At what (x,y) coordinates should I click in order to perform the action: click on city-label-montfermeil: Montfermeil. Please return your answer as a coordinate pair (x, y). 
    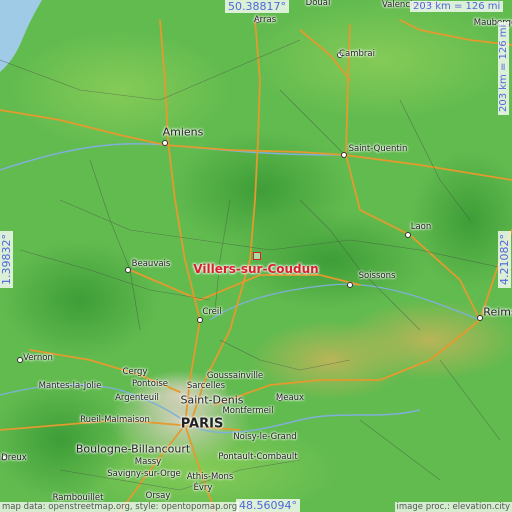
    Looking at the image, I should click on (248, 411).